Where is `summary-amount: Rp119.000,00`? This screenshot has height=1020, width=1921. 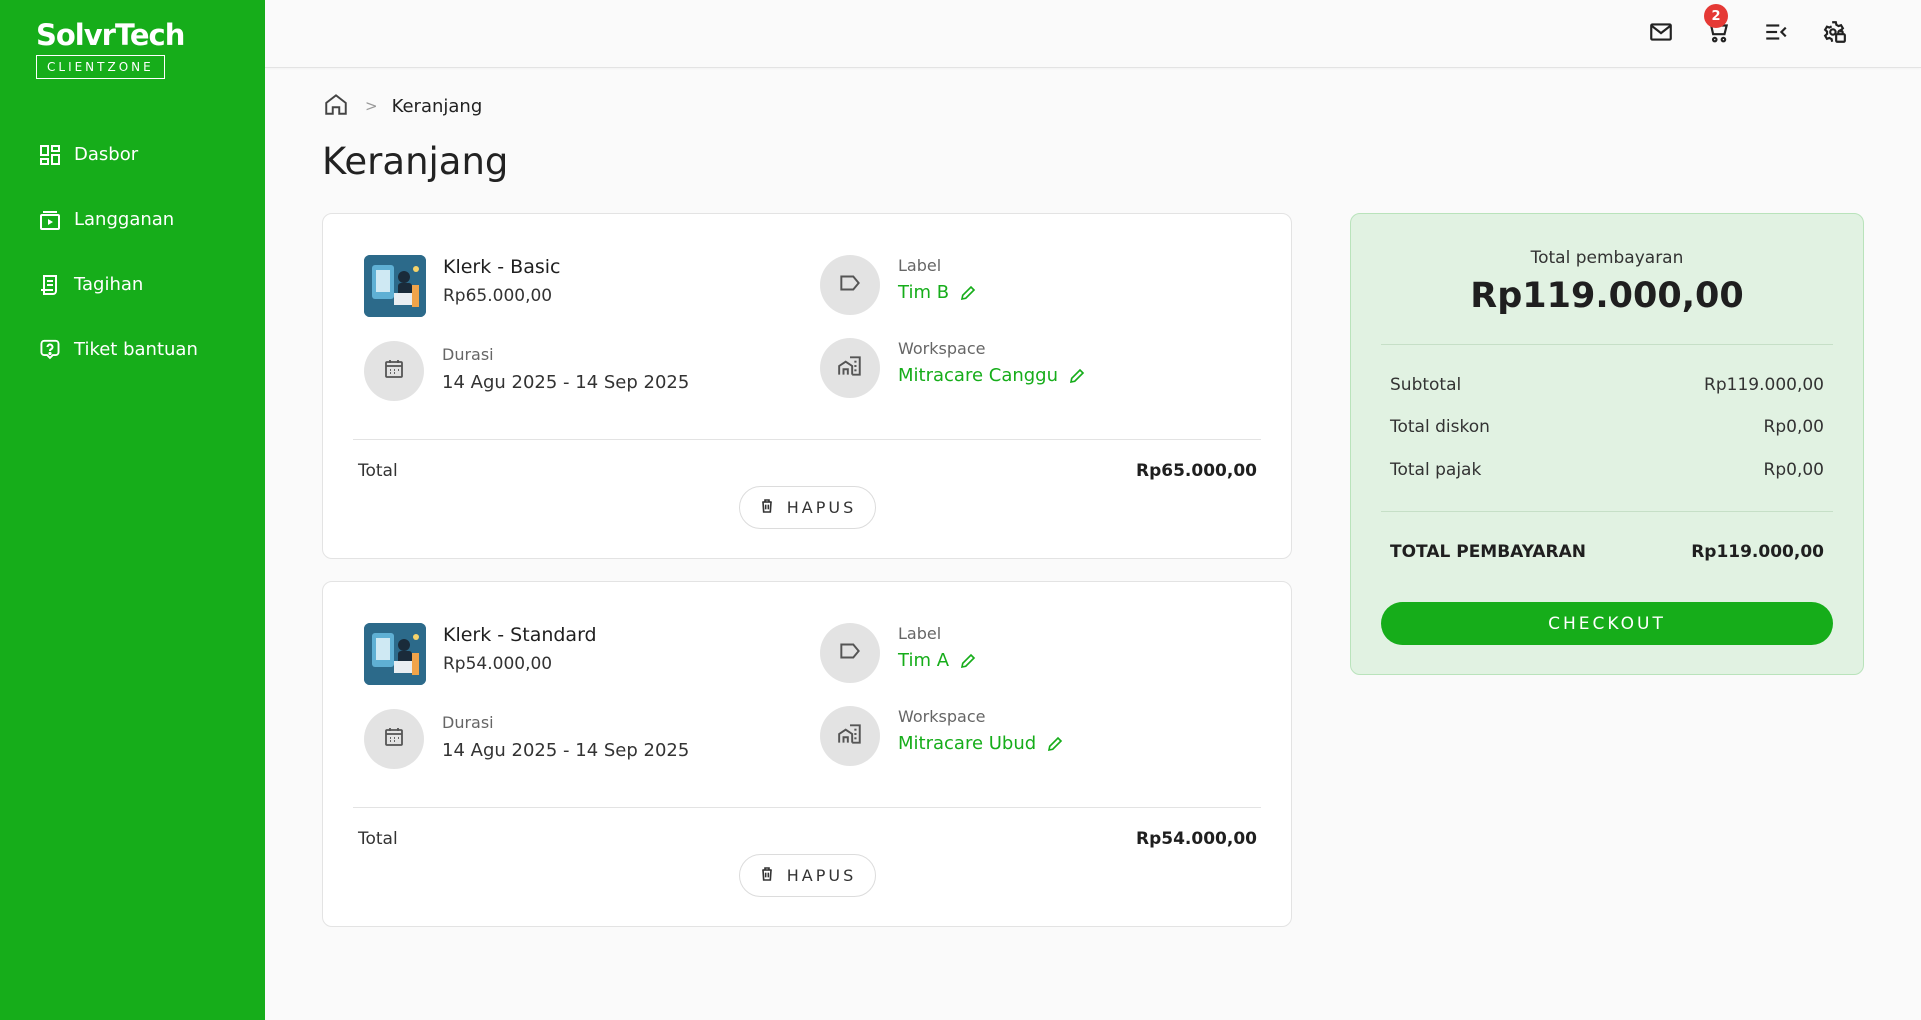
summary-amount: Rp119.000,00 is located at coordinates (1607, 296).